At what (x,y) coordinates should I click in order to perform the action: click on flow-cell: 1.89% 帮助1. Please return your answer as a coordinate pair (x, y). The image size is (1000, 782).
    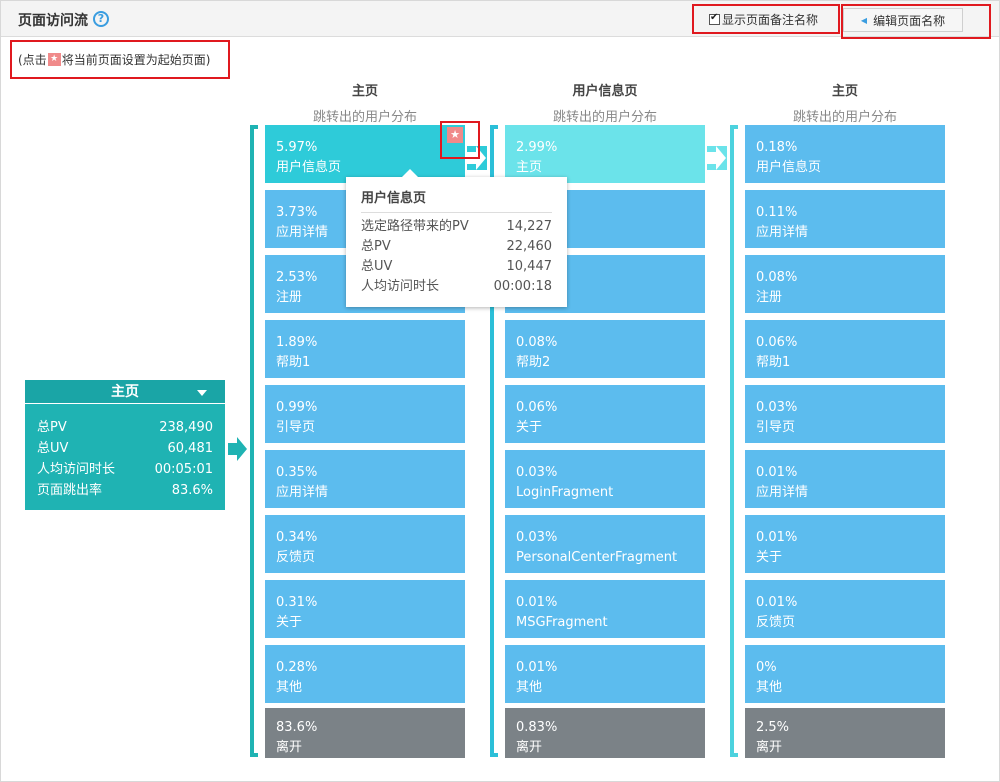
    Looking at the image, I should click on (365, 349).